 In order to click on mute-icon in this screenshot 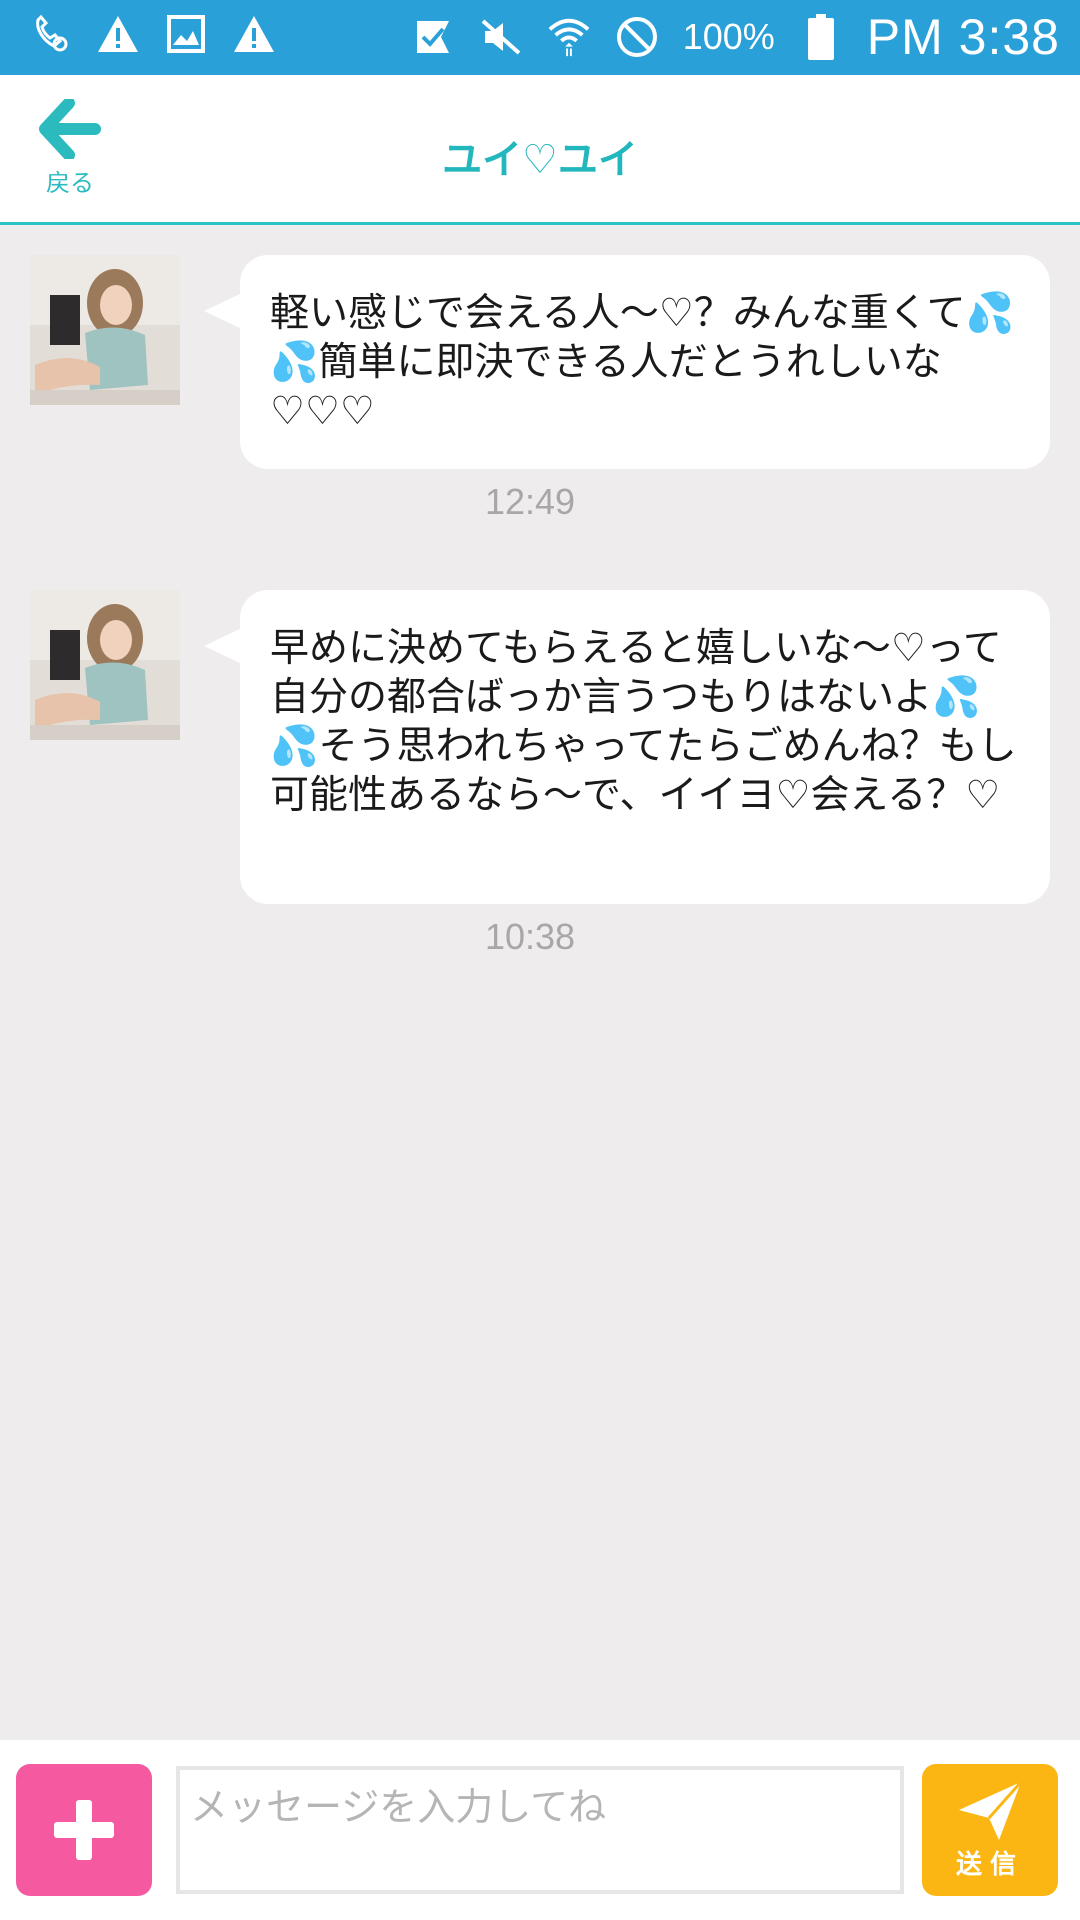, I will do `click(501, 37)`.